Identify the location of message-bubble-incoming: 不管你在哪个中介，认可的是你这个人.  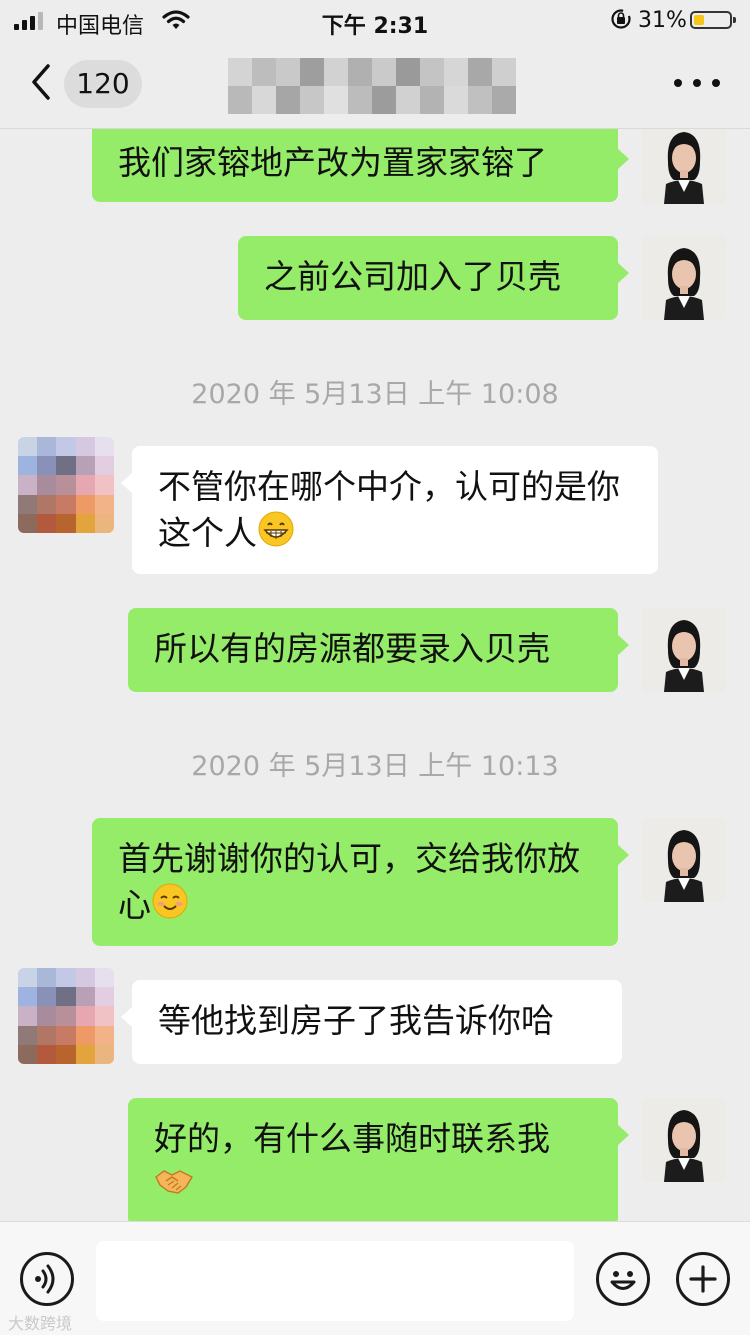
(389, 510).